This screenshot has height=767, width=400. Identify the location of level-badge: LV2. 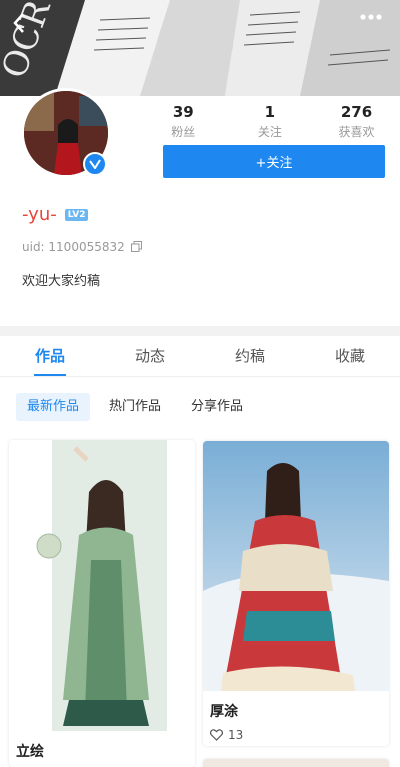
(76, 215).